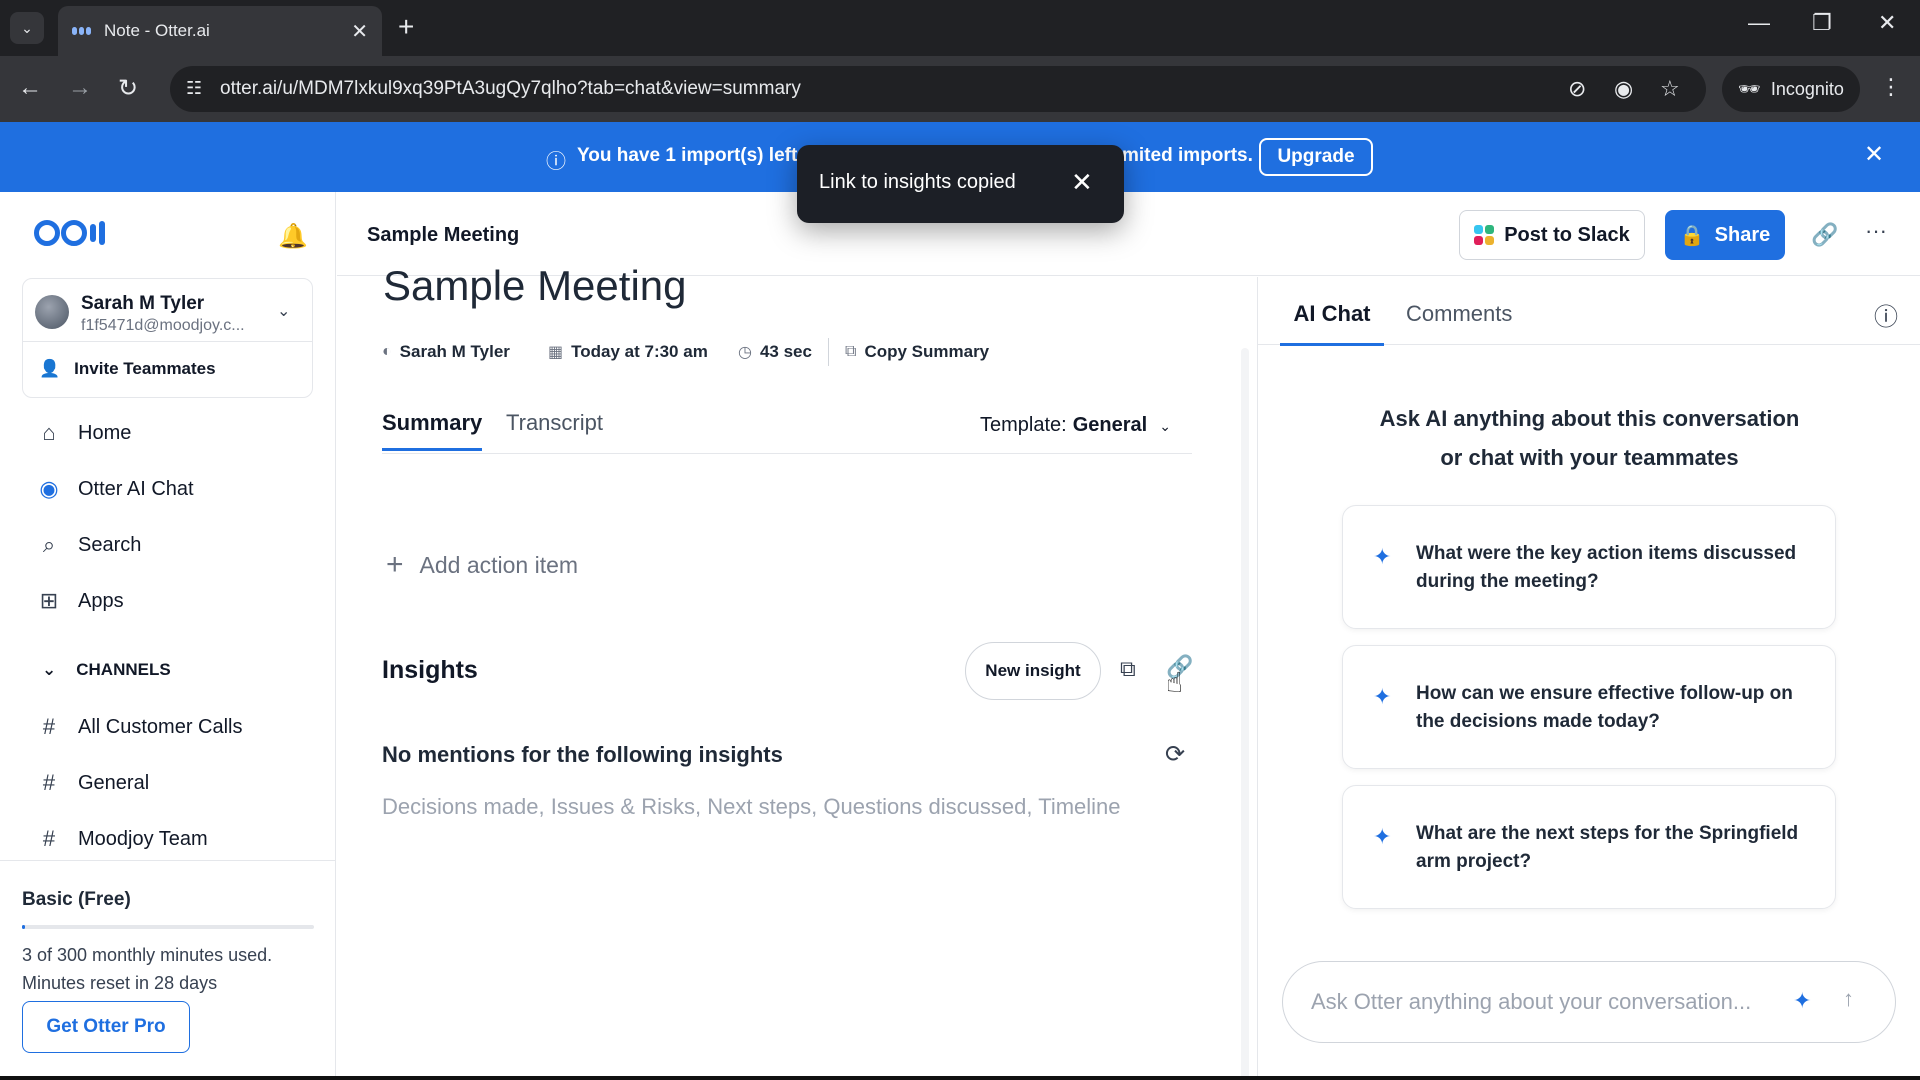  Describe the element at coordinates (220, 31) in the screenshot. I see `browser-tab: Note - Otter.ai ✕` at that location.